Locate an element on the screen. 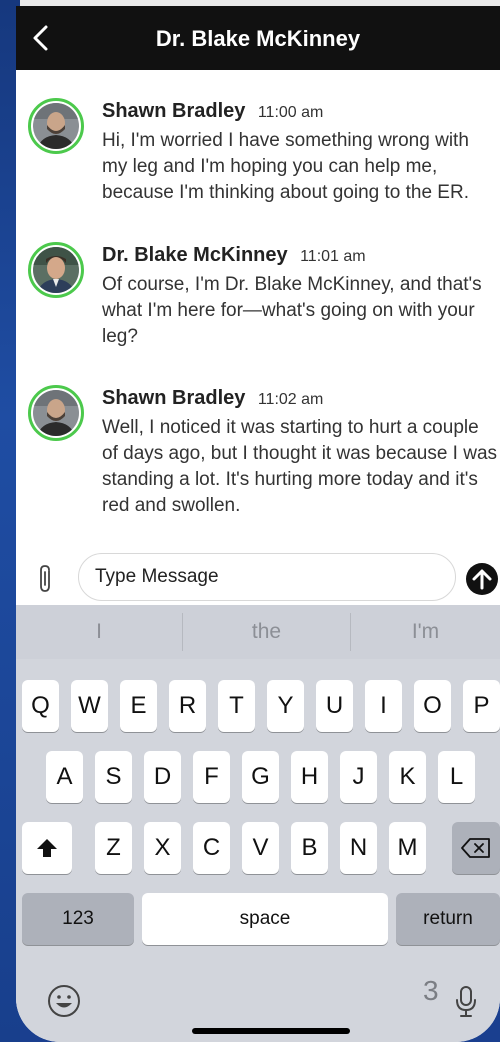 The height and width of the screenshot is (1042, 500). key-v: V is located at coordinates (260, 848).